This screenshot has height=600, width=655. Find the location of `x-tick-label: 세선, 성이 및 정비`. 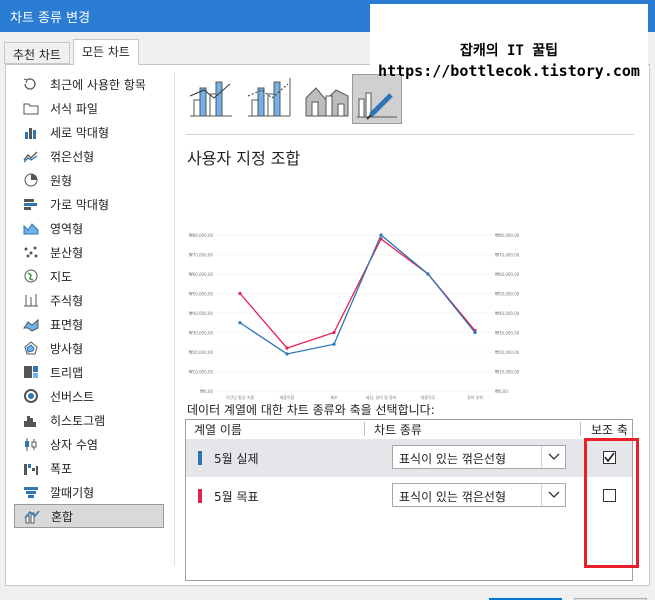

x-tick-label: 세선, 성이 및 정비 is located at coordinates (381, 397).